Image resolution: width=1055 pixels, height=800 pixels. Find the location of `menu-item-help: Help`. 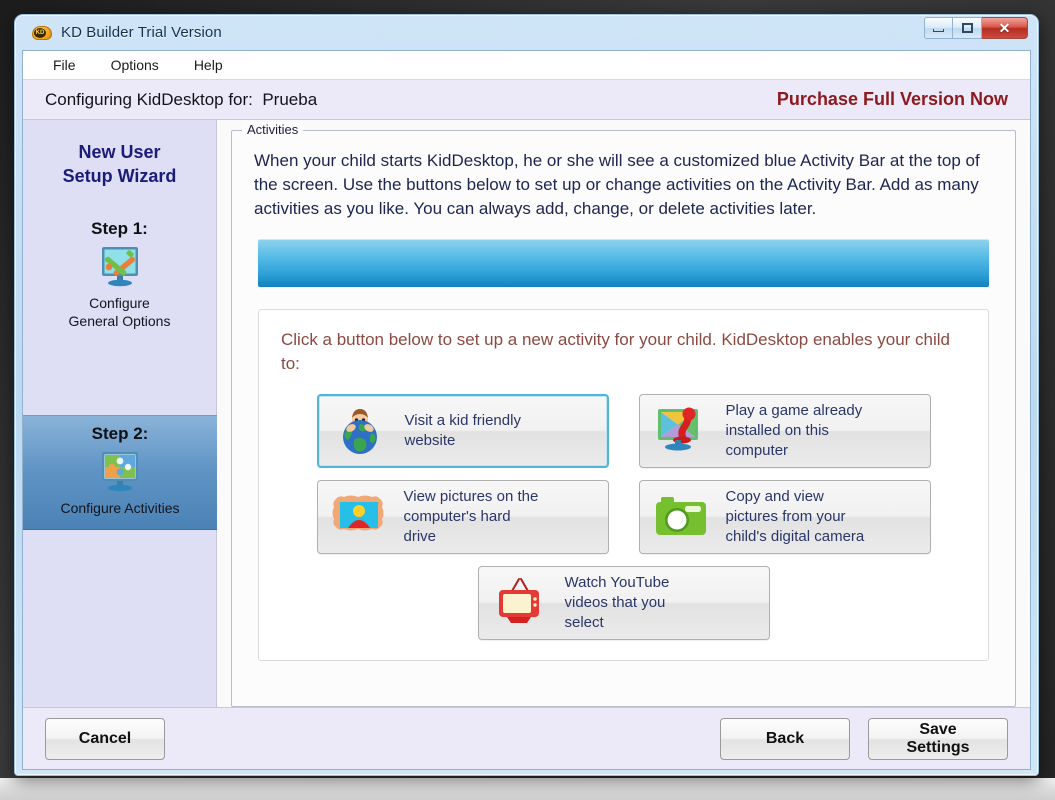

menu-item-help: Help is located at coordinates (208, 65).